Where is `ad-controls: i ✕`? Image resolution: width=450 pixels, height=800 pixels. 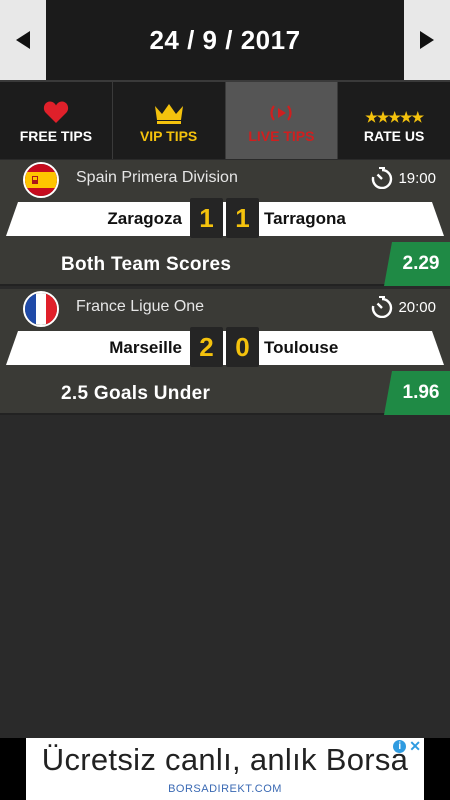
ad-controls: i ✕ is located at coordinates (406, 746).